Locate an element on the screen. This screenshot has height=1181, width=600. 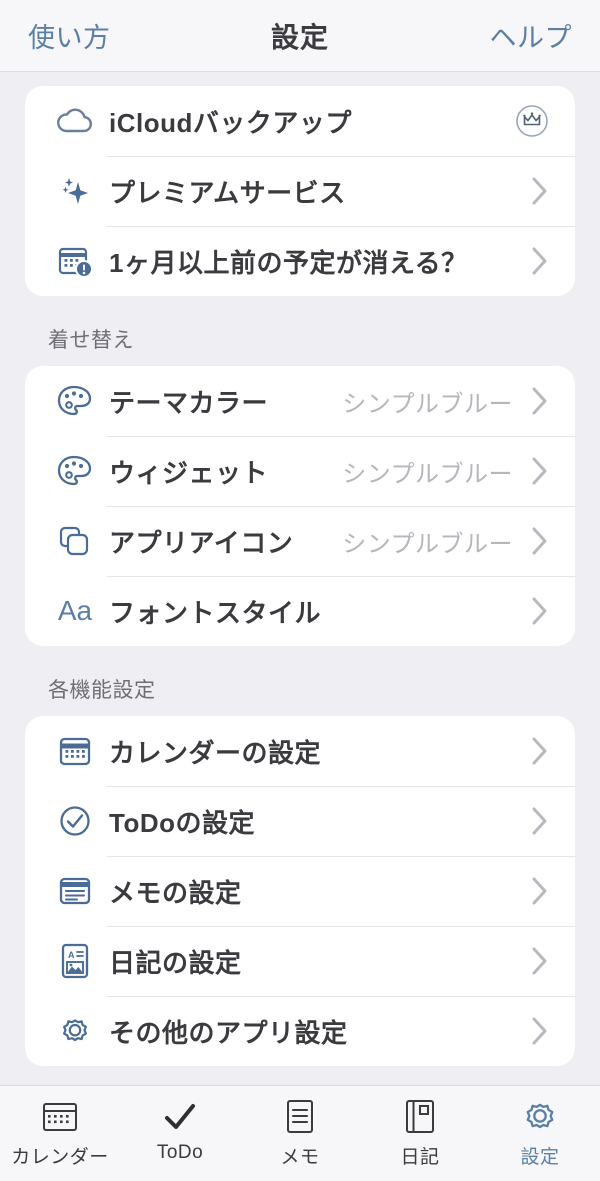
section-header-features: 各機能設定 is located at coordinates (102, 690).